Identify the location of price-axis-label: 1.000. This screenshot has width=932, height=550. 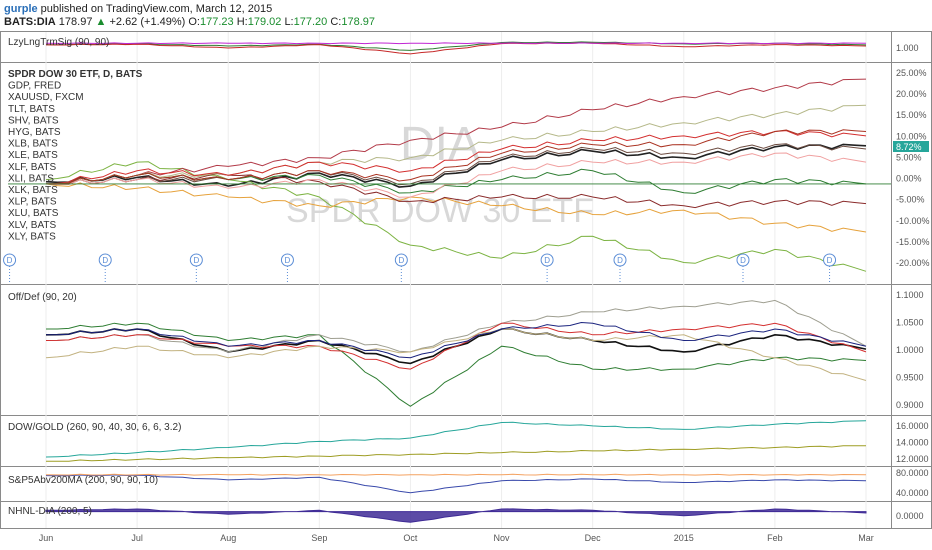
(907, 48).